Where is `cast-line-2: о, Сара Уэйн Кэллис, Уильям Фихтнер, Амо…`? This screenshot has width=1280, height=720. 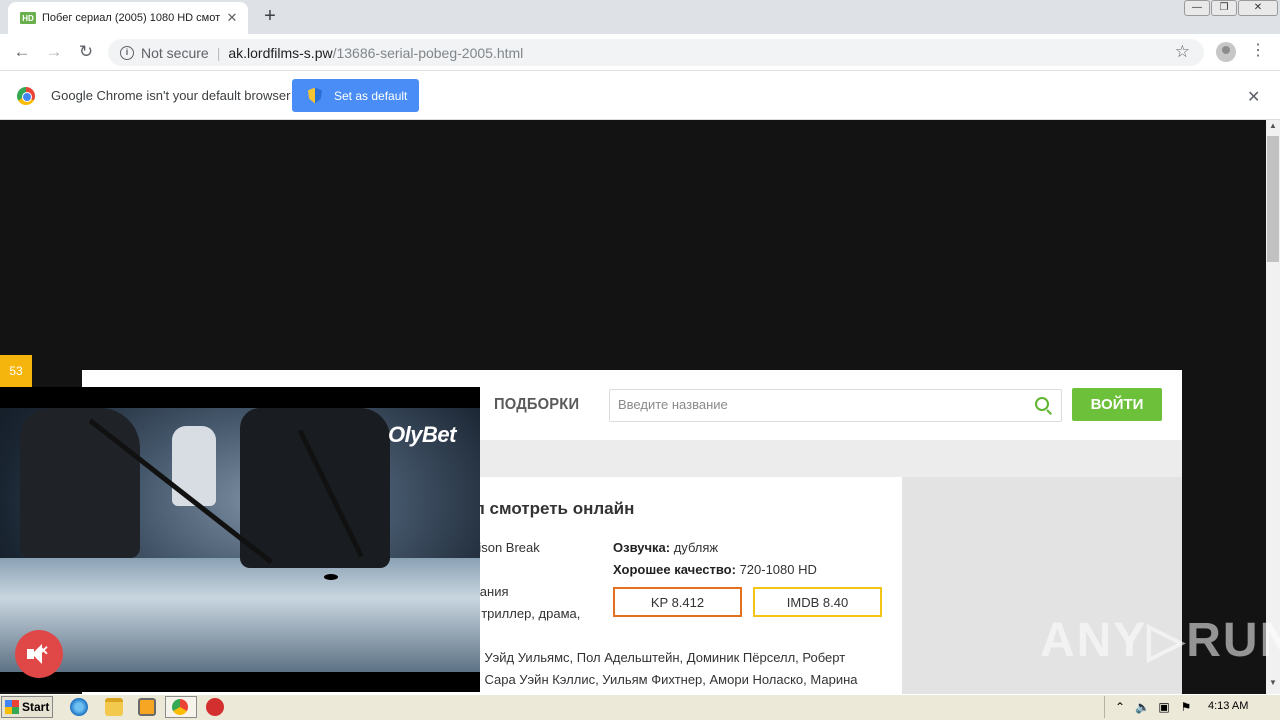 cast-line-2: о, Сара Уэйн Кэллис, Уильям Фихтнер, Амо… is located at coordinates (664, 679).